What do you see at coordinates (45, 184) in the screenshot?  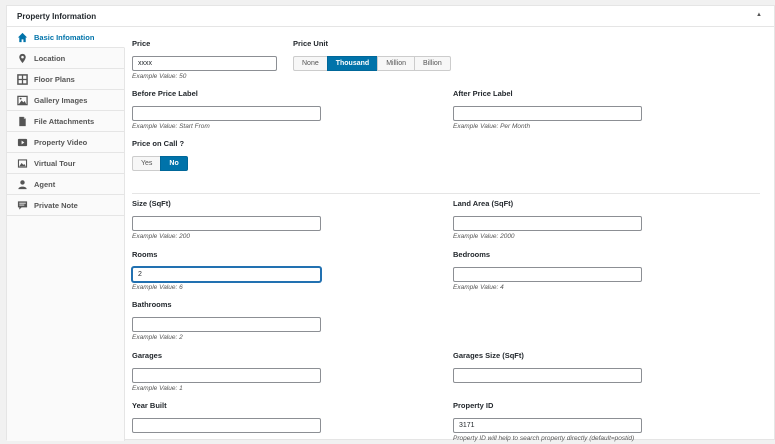 I see `sidebar-item-label: Agent` at bounding box center [45, 184].